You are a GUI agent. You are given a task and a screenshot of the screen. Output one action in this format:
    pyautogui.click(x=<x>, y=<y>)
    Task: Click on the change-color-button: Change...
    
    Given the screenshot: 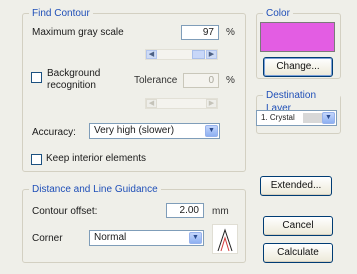 What is the action you would take?
    pyautogui.click(x=298, y=67)
    